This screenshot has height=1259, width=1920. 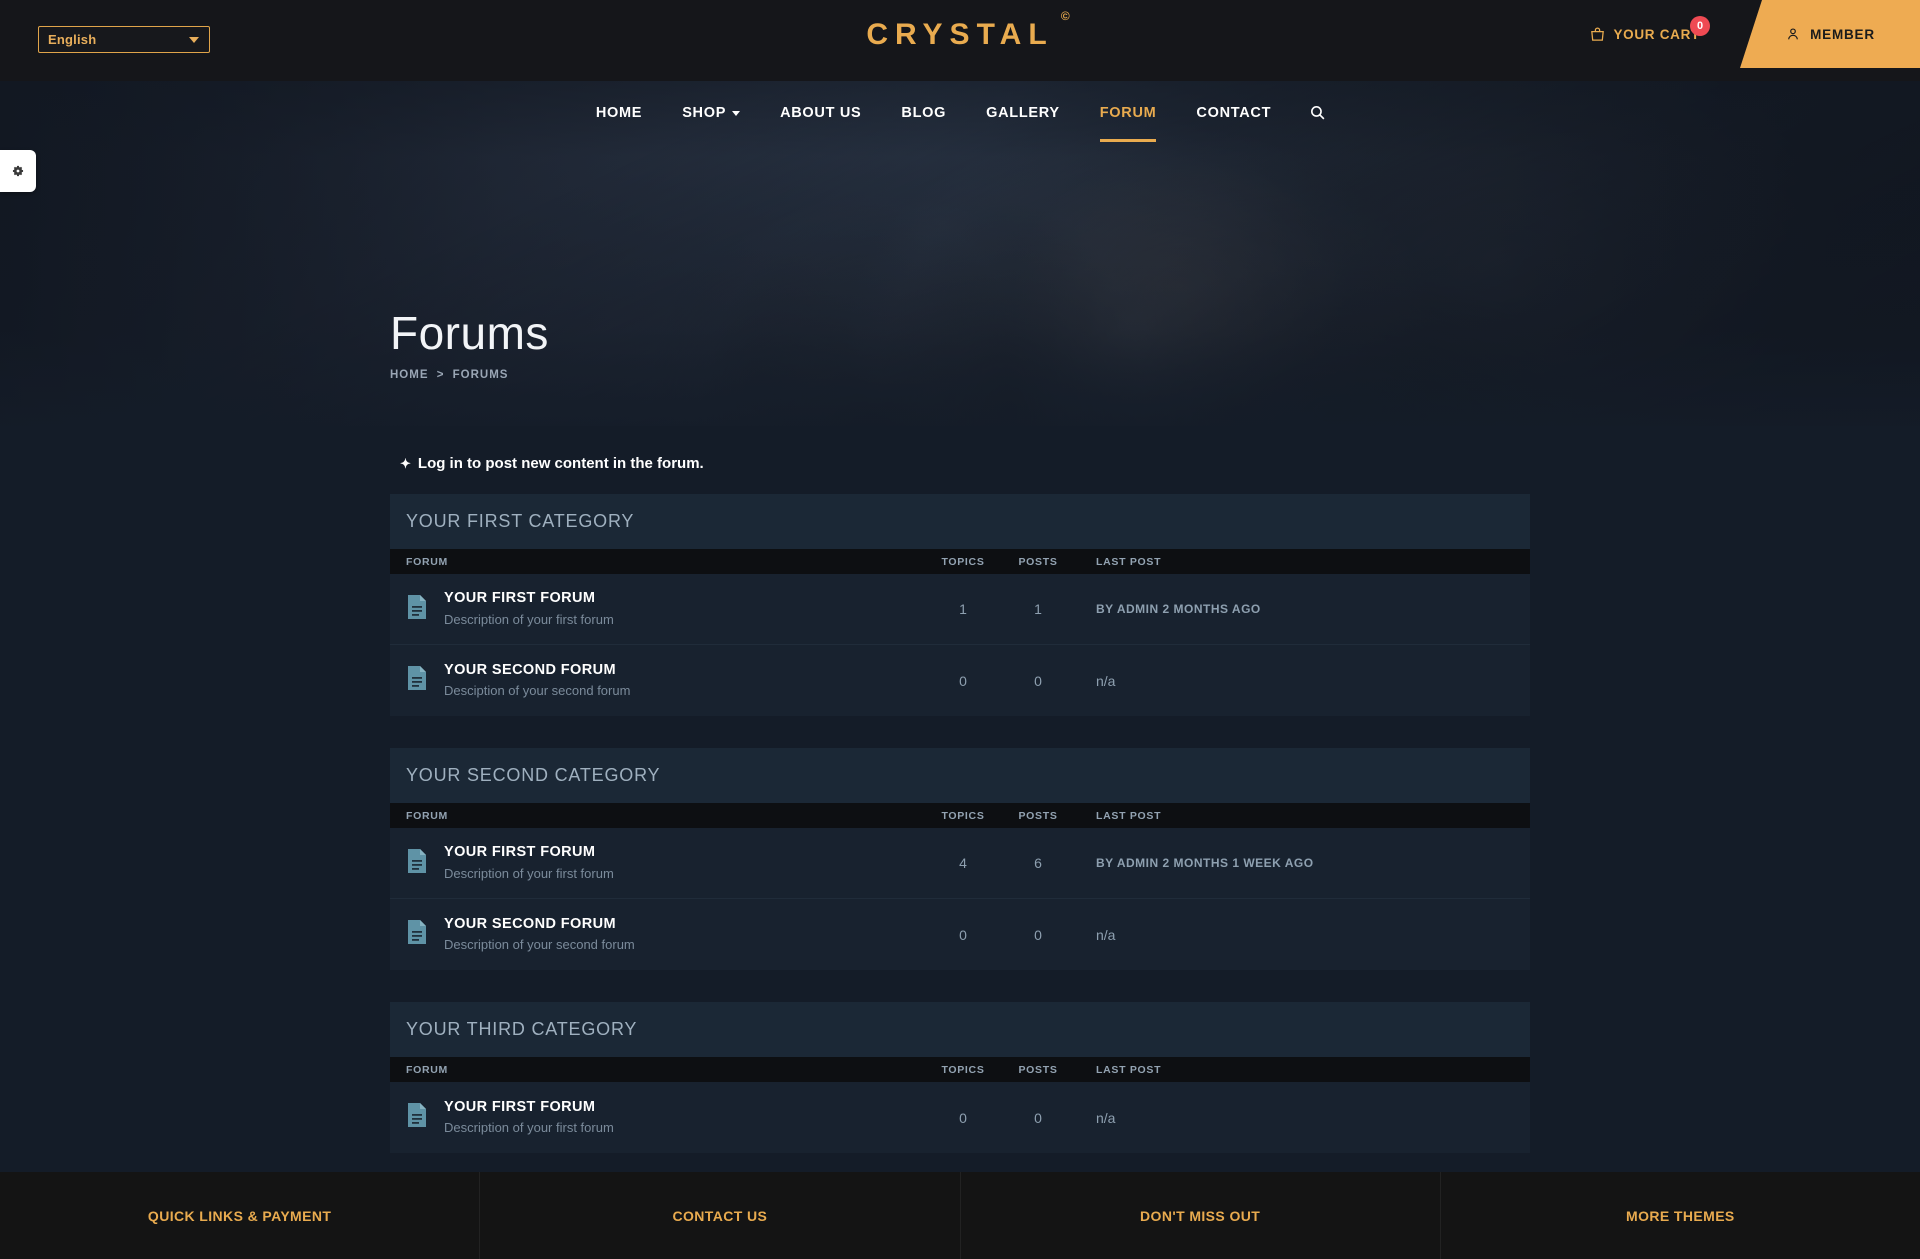 I want to click on nav-item-shop: SHOP, so click(x=711, y=113).